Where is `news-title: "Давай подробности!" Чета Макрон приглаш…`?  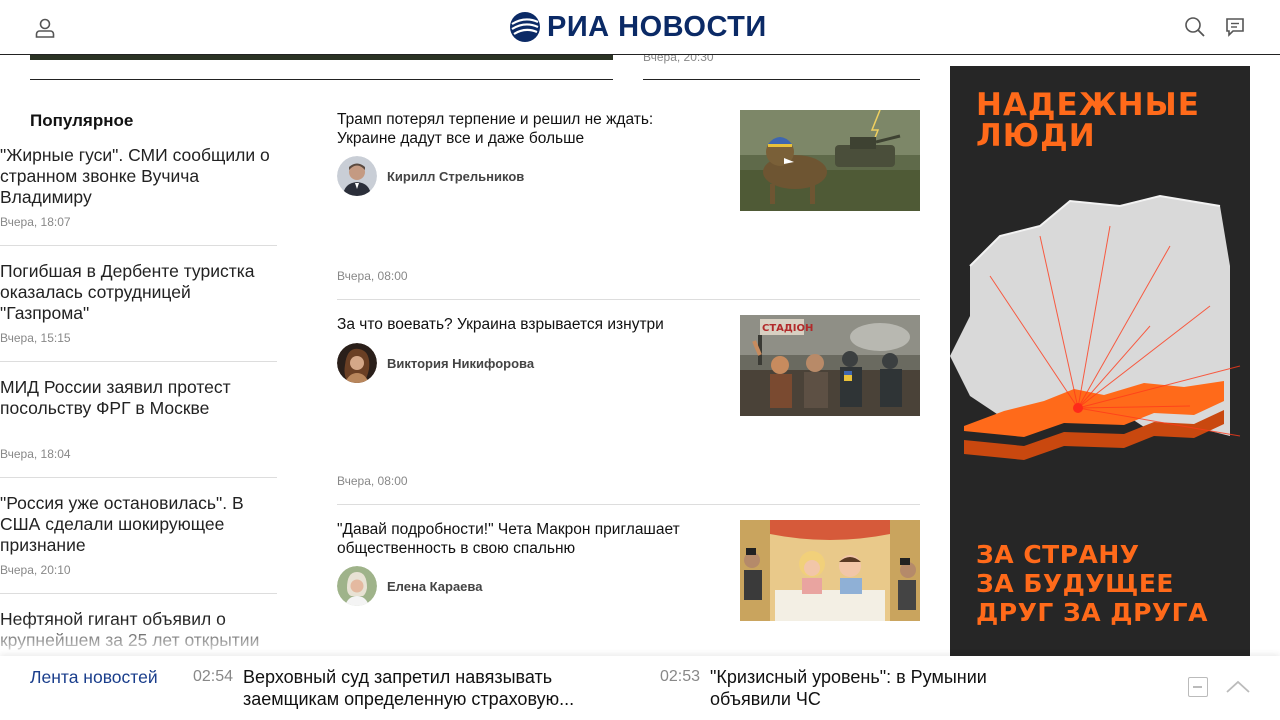
news-title: "Давай подробности!" Чета Макрон приглаш… is located at coordinates (522, 539).